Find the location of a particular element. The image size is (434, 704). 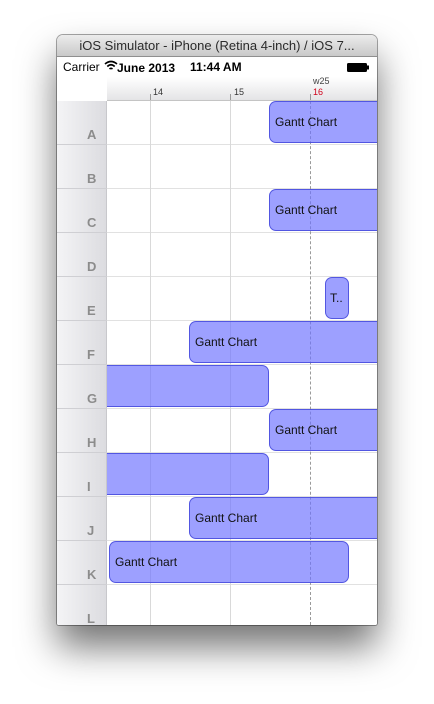

row-label: J is located at coordinates (91, 530).